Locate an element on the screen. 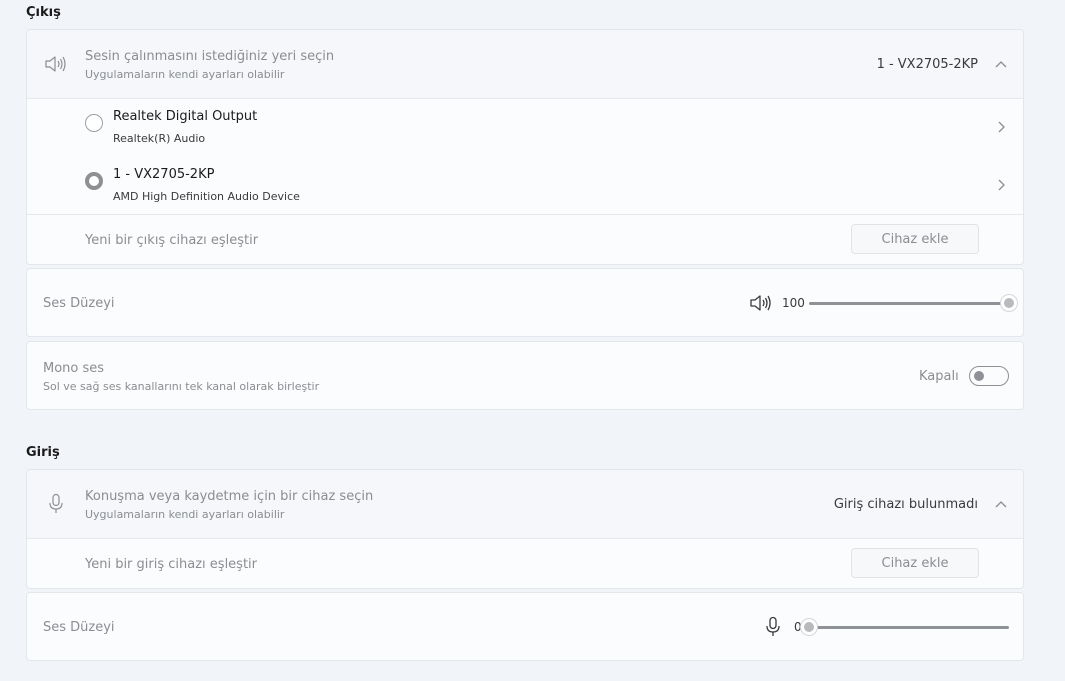 Image resolution: width=1065 pixels, height=681 pixels. input-volume-label: Ses Düzeyi is located at coordinates (79, 627).